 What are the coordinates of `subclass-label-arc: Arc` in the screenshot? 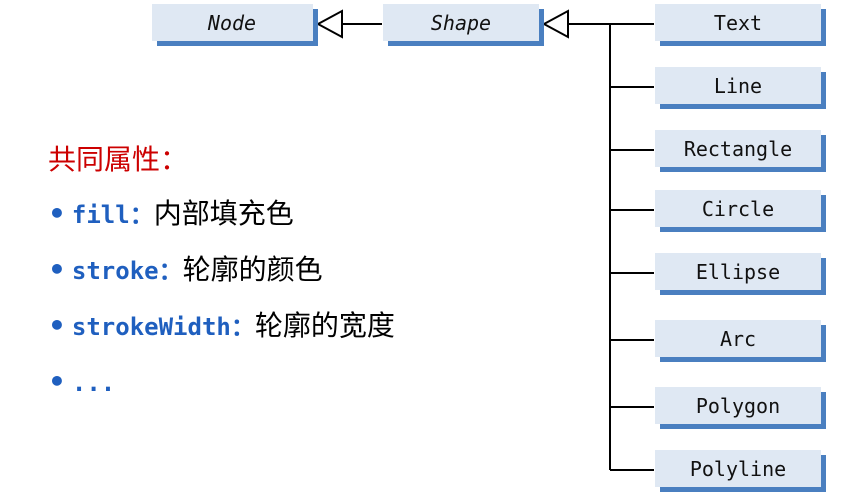 It's located at (738, 339).